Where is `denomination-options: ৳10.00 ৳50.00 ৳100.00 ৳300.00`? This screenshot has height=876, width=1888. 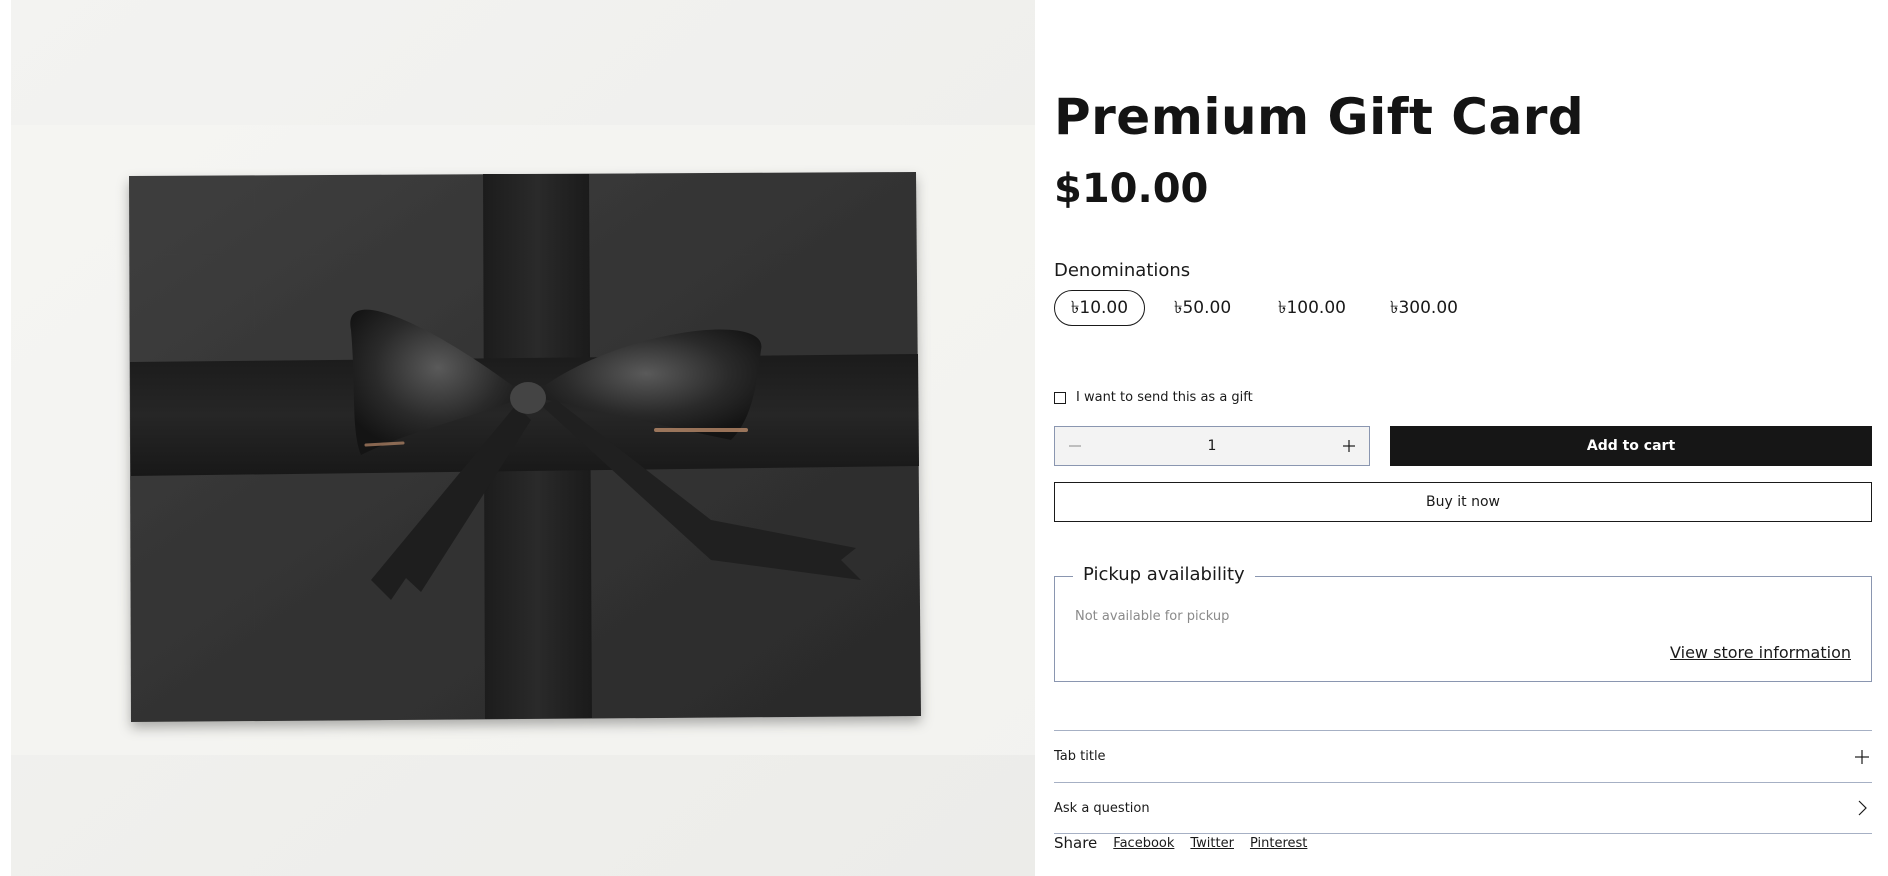 denomination-options: ৳10.00 ৳50.00 ৳100.00 ৳300.00 is located at coordinates (1274, 308).